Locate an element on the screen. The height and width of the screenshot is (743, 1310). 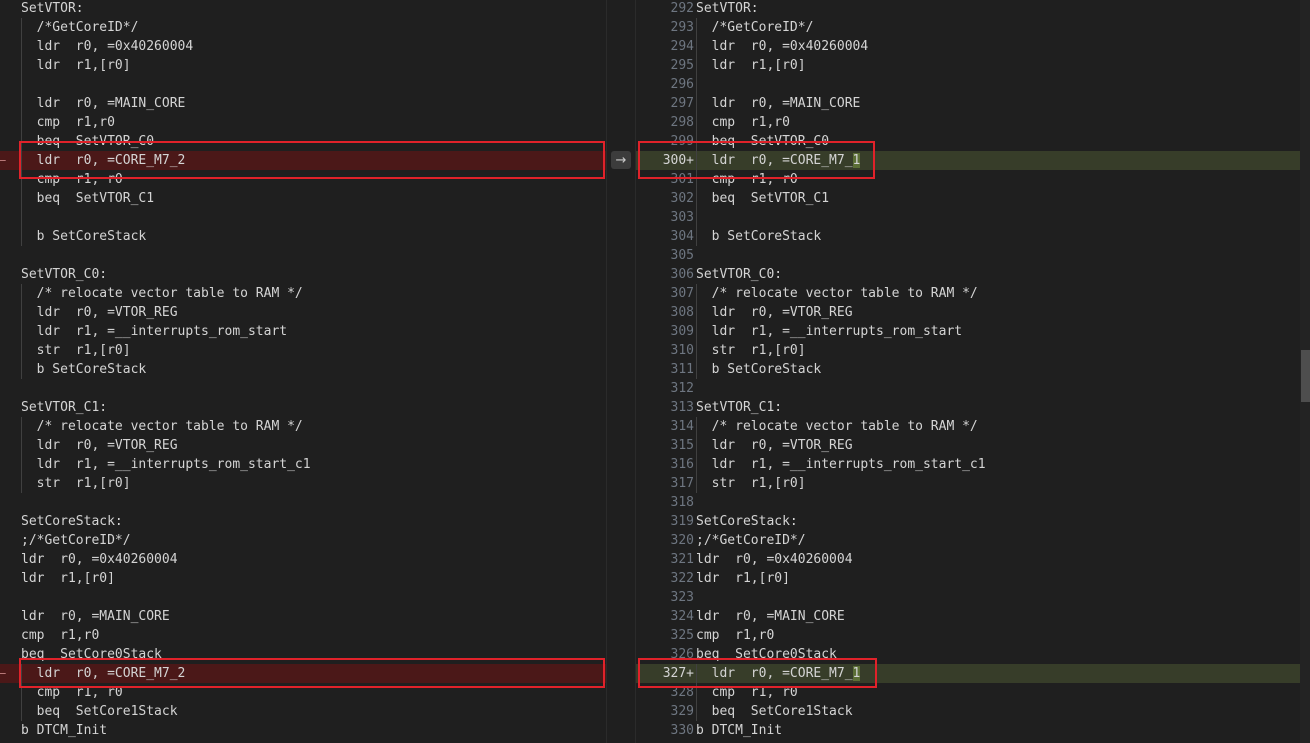
code-line: 295 ldr r1,[r0] is located at coordinates (973, 65).